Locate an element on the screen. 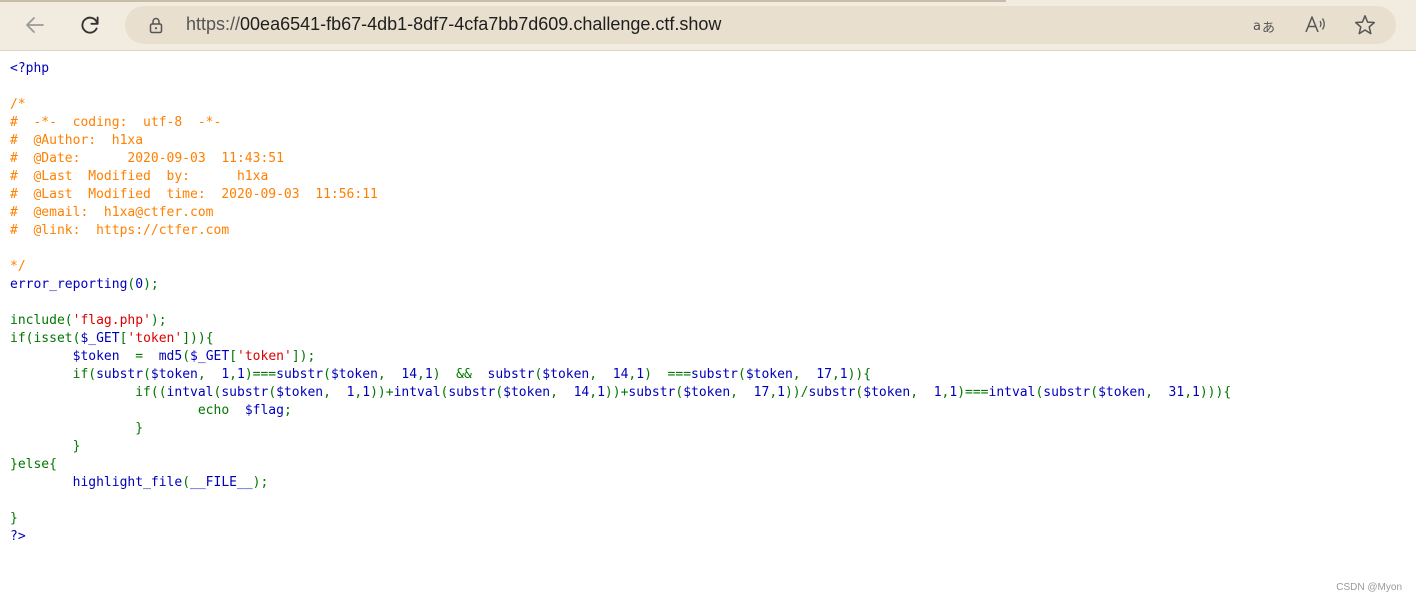 The width and height of the screenshot is (1416, 604). translate-icon: a あ is located at coordinates (1264, 27).